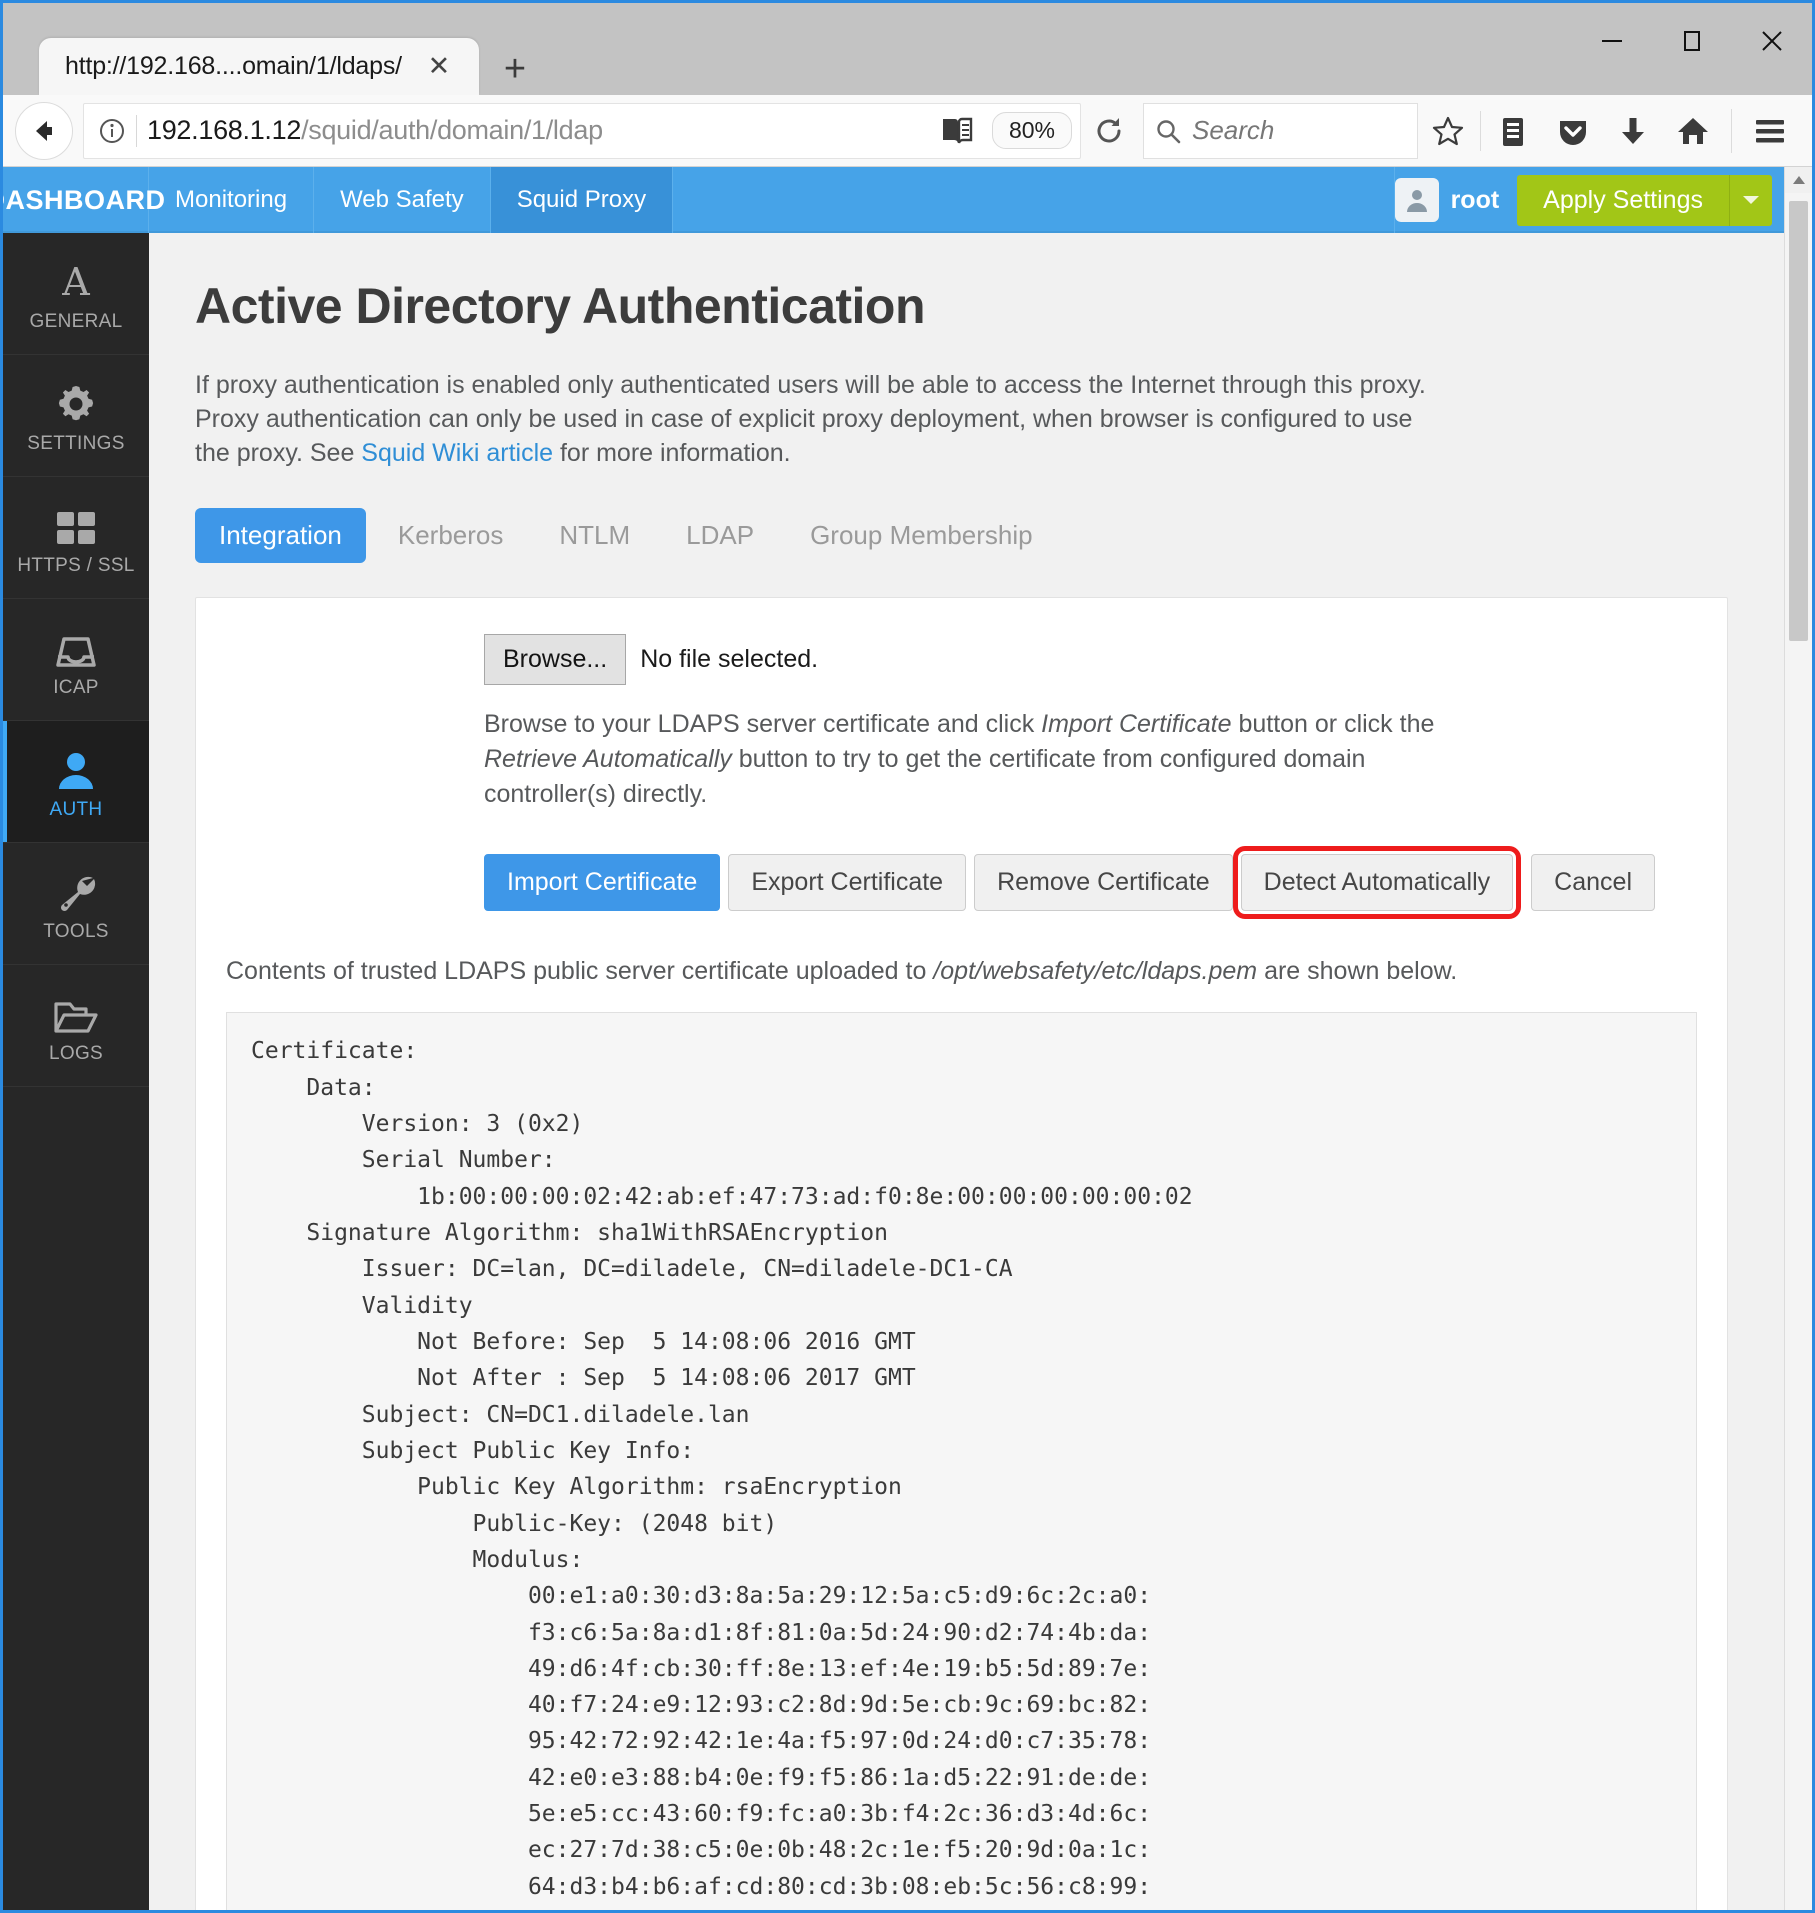 This screenshot has width=1815, height=1913. Describe the element at coordinates (1448, 131) in the screenshot. I see `bookmark-star-icon` at that location.